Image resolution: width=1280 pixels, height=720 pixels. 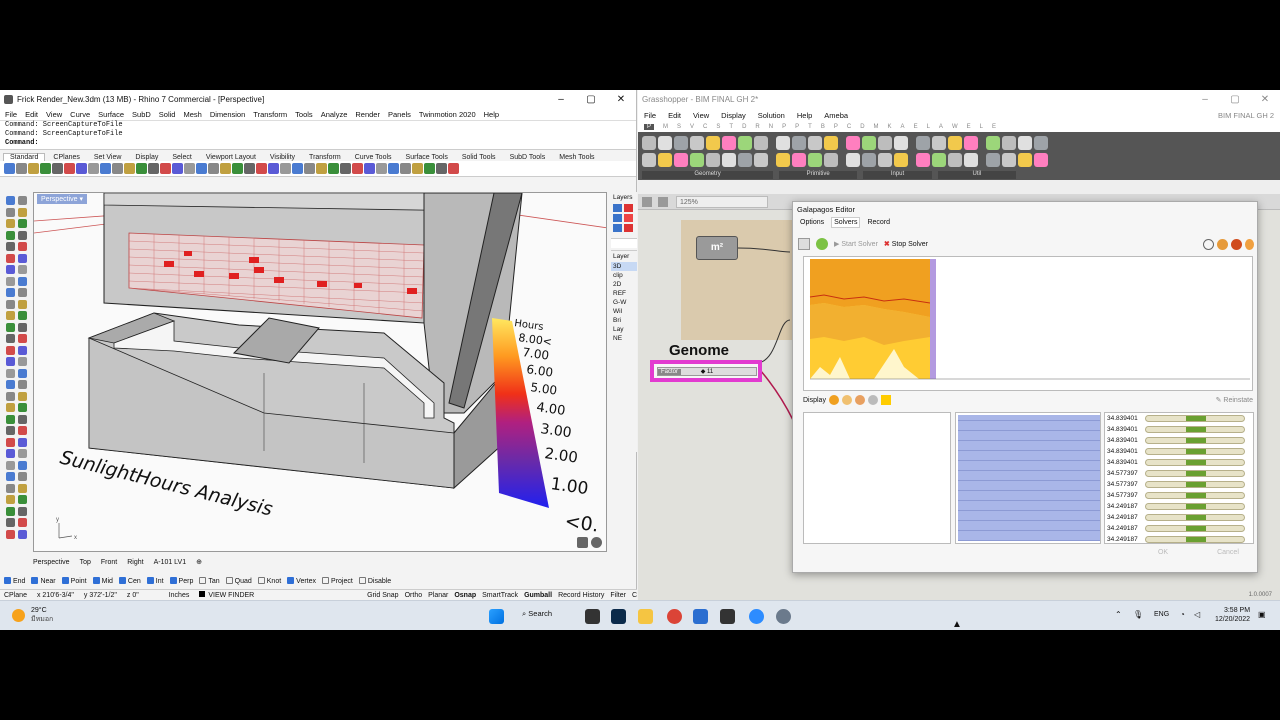 I want to click on microphone-icon: 🎙, so click(x=1138, y=614).